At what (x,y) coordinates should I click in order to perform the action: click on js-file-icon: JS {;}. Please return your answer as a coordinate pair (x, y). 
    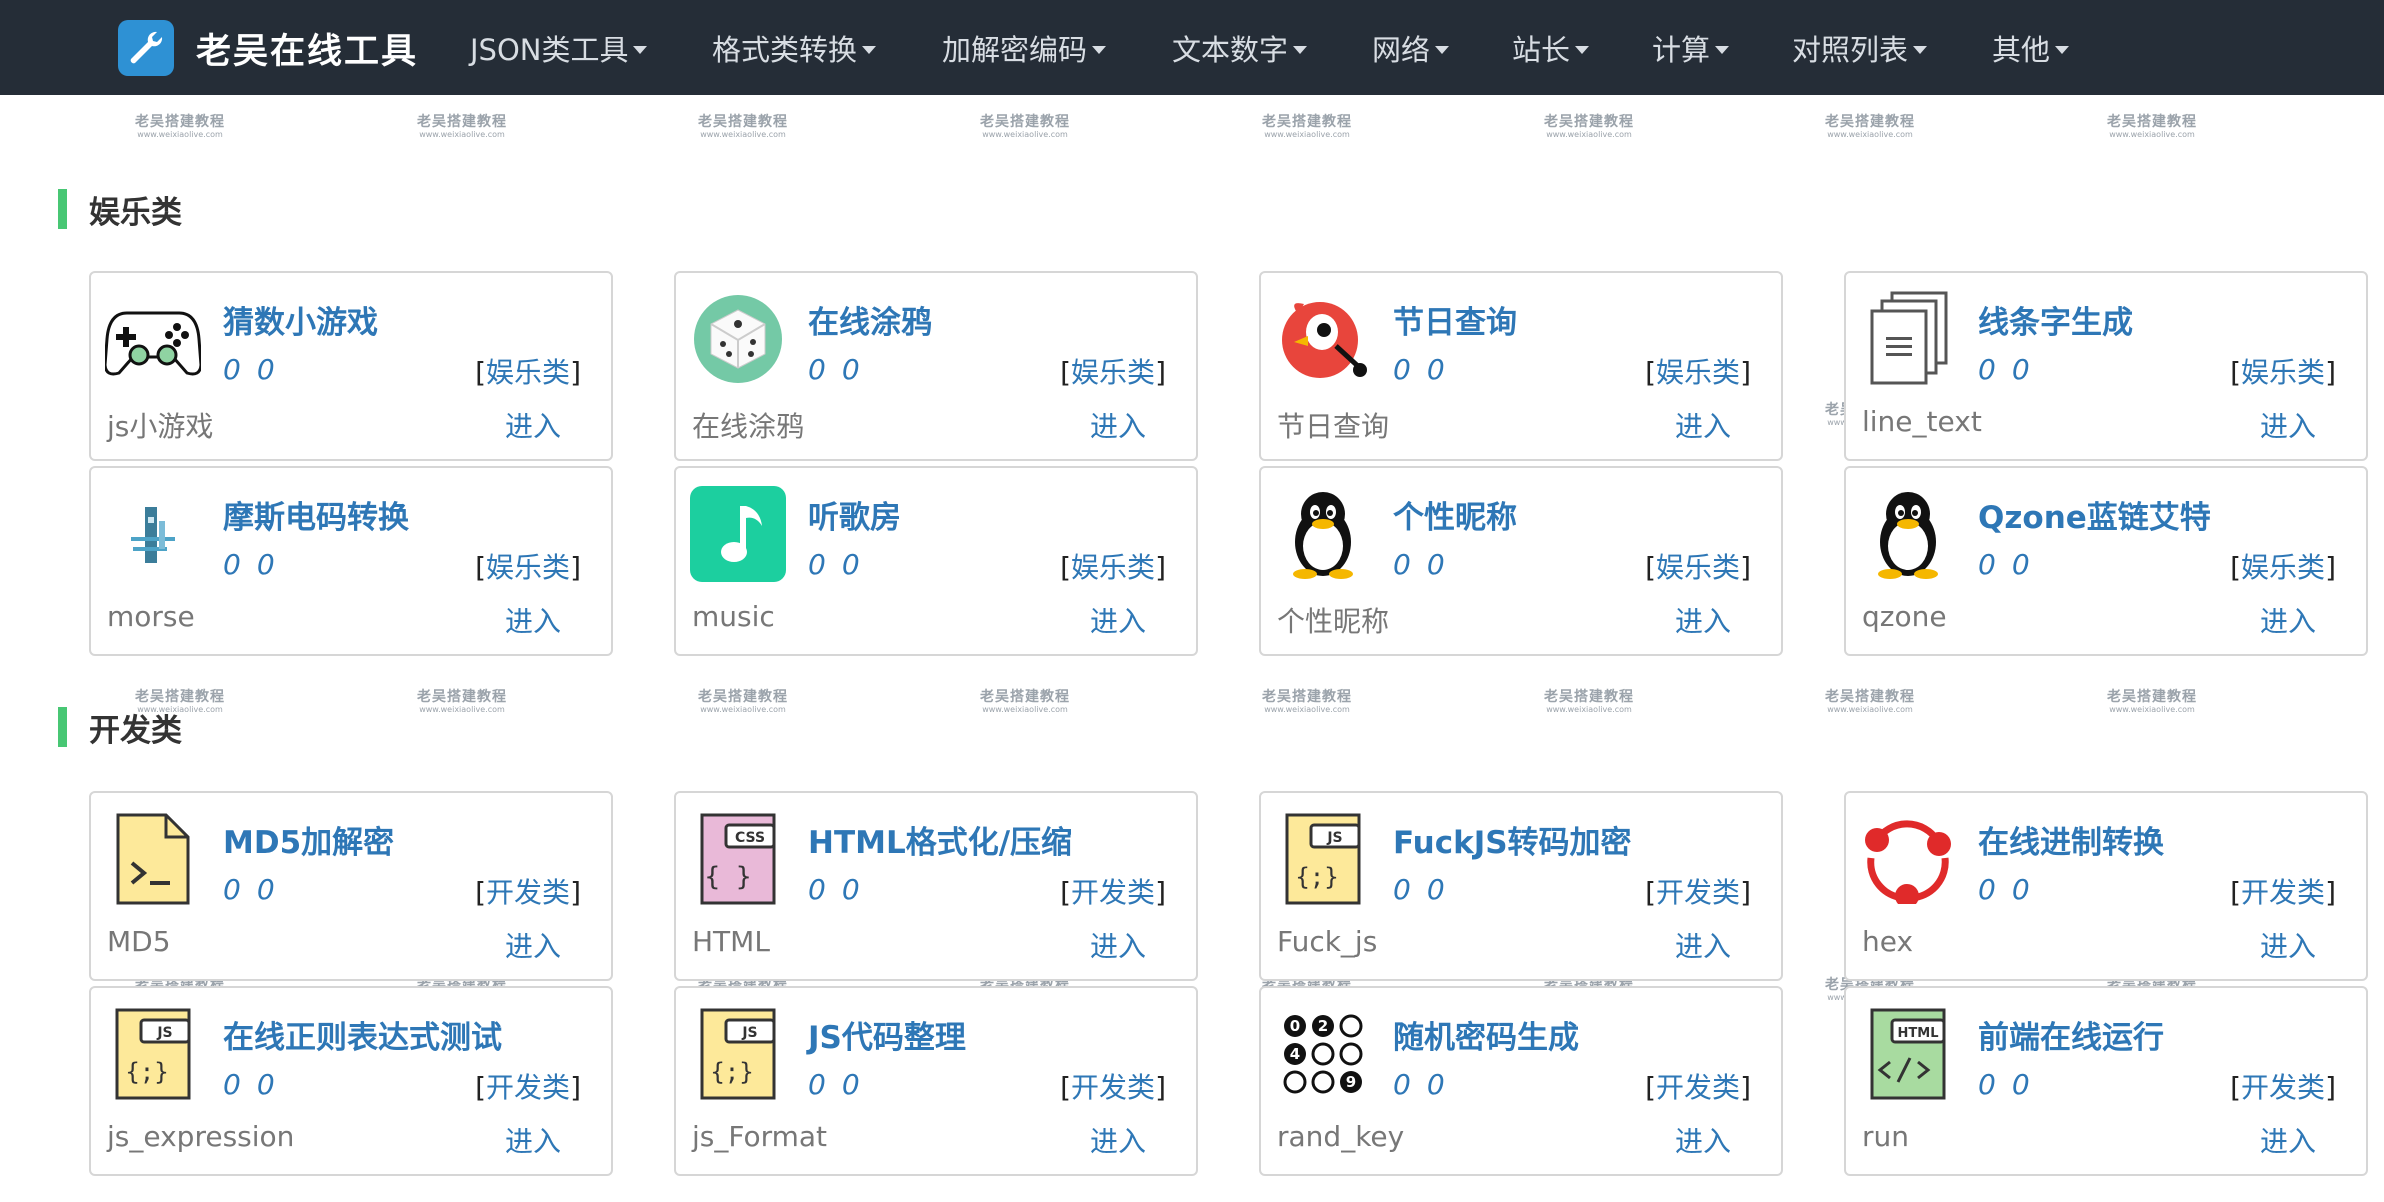
    Looking at the image, I should click on (153, 1054).